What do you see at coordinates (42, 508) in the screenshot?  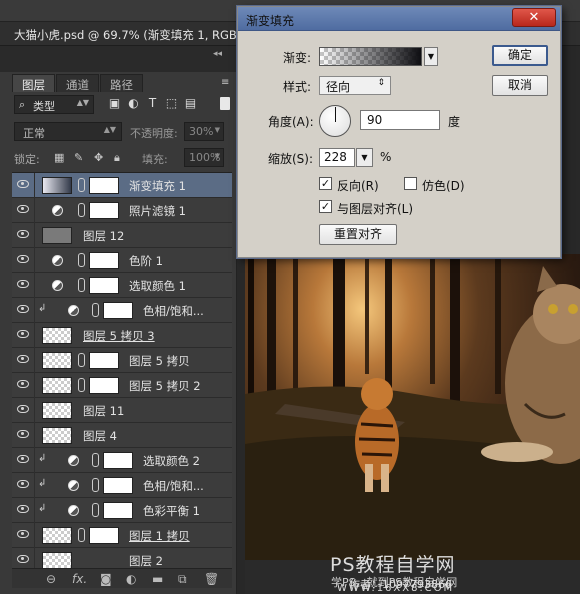 I see `clip-arrow-icon: ↲` at bounding box center [42, 508].